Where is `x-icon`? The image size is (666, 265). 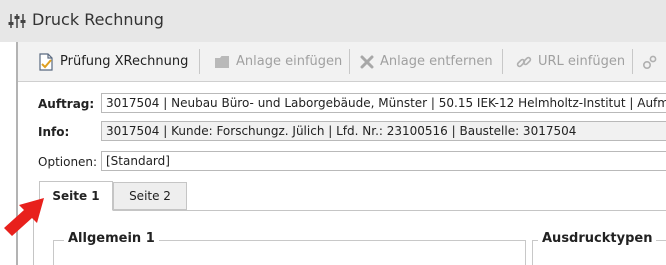 x-icon is located at coordinates (367, 61).